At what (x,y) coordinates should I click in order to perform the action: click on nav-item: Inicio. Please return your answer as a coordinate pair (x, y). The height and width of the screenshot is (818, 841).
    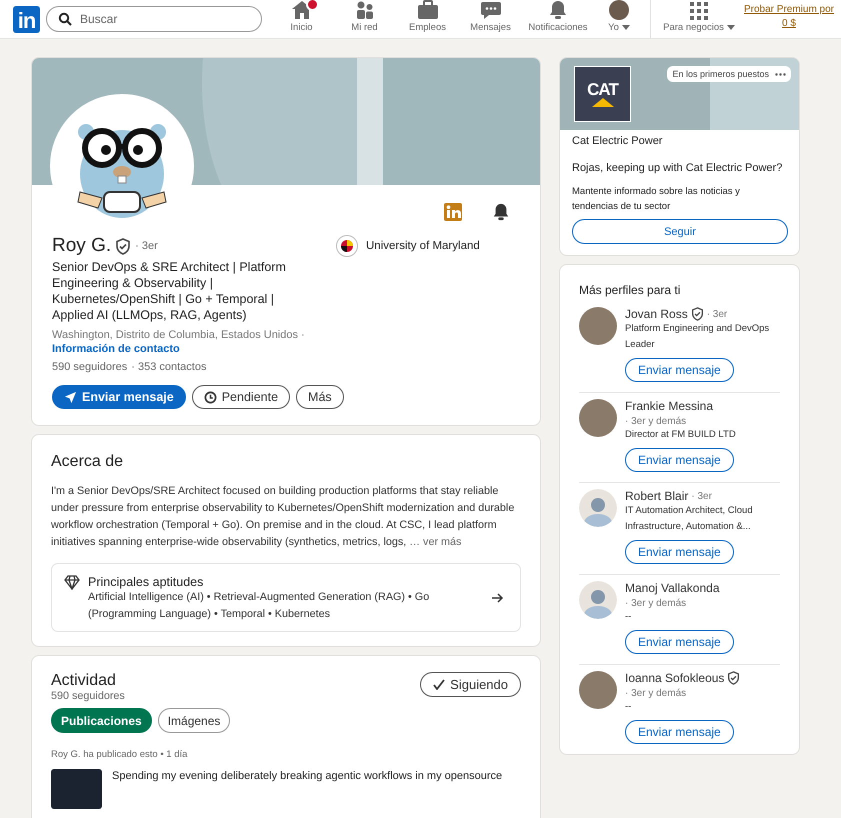
    Looking at the image, I should click on (301, 19).